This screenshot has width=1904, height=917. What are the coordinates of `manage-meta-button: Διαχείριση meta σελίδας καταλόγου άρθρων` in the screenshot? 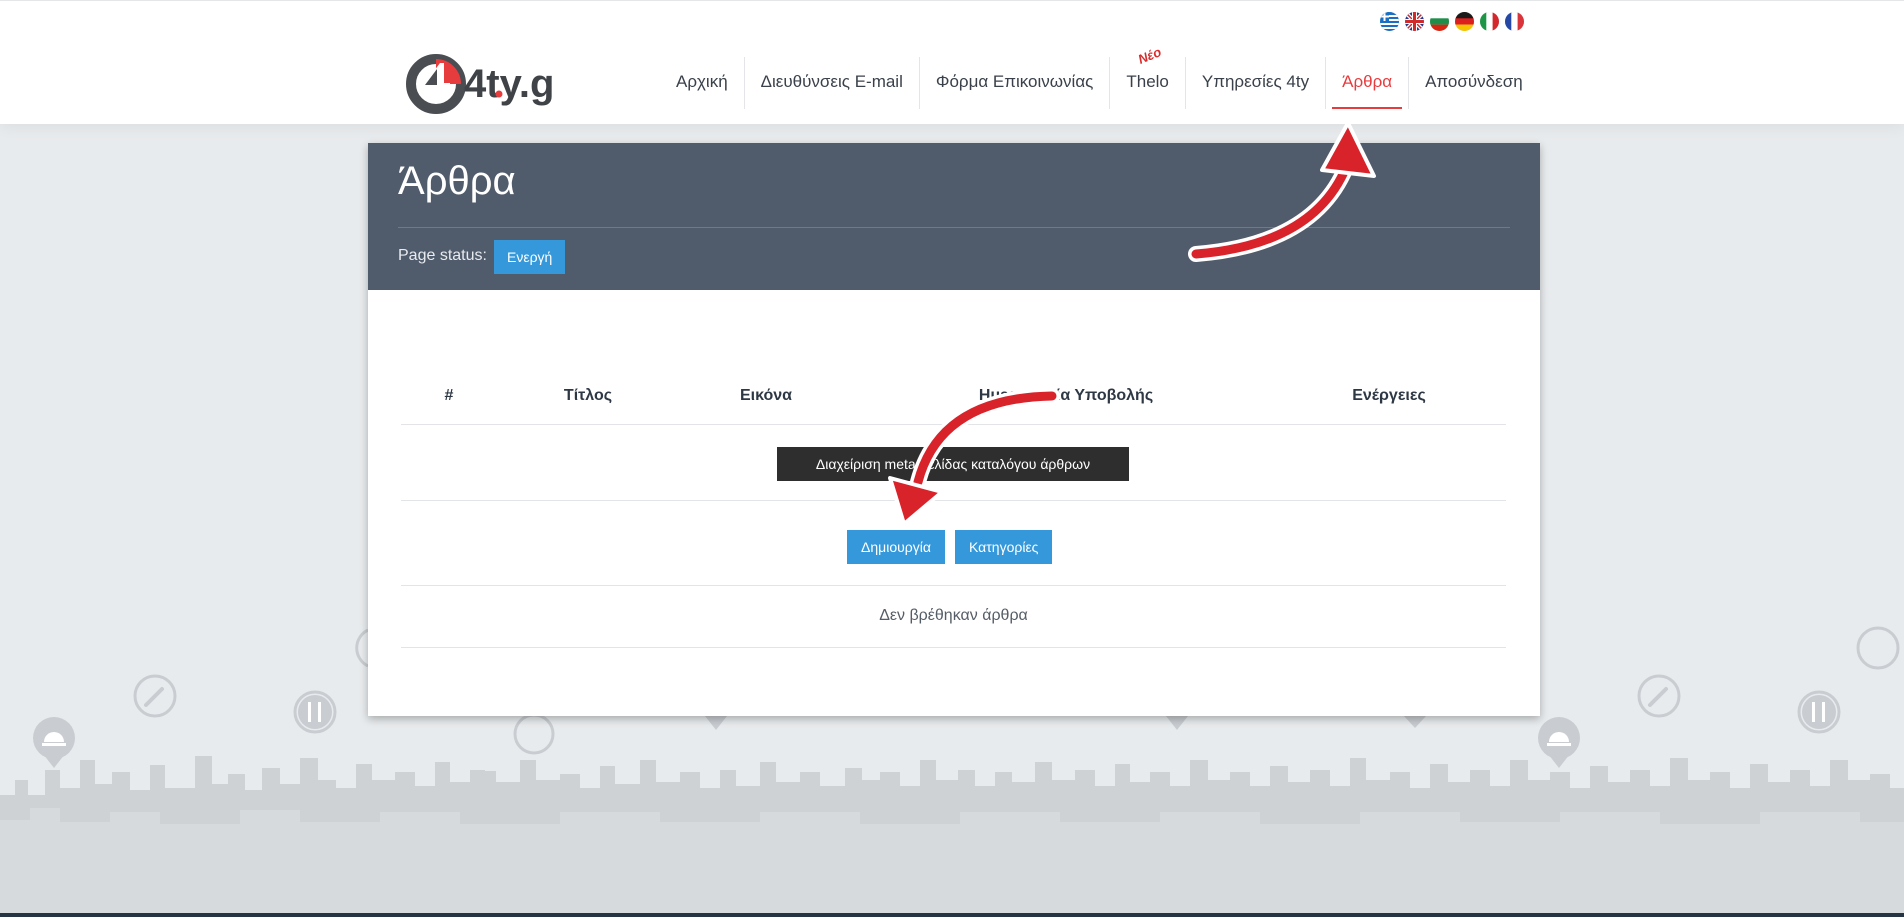 It's located at (953, 464).